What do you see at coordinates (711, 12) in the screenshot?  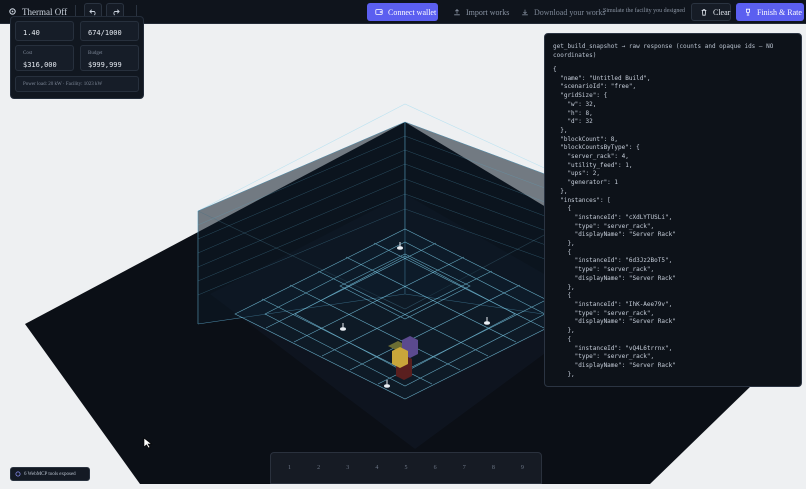 I see `clear-button: Clear` at bounding box center [711, 12].